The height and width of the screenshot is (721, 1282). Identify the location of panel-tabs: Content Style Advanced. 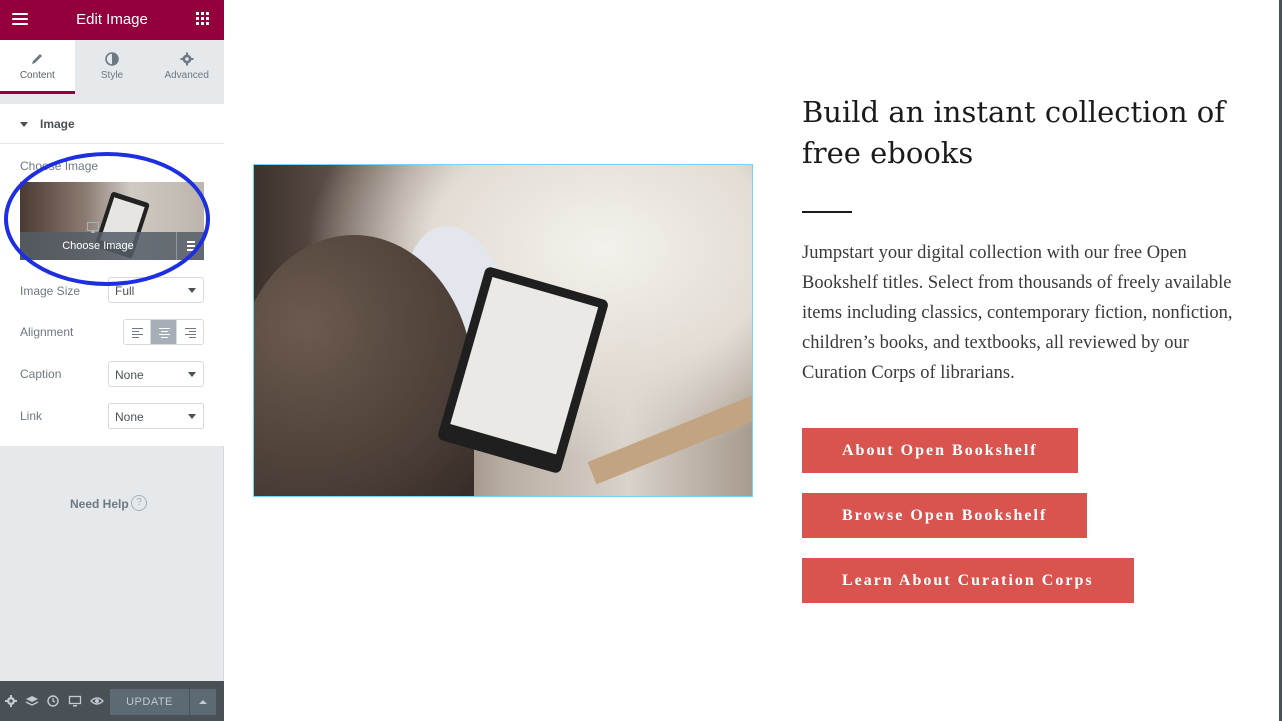
(112, 67).